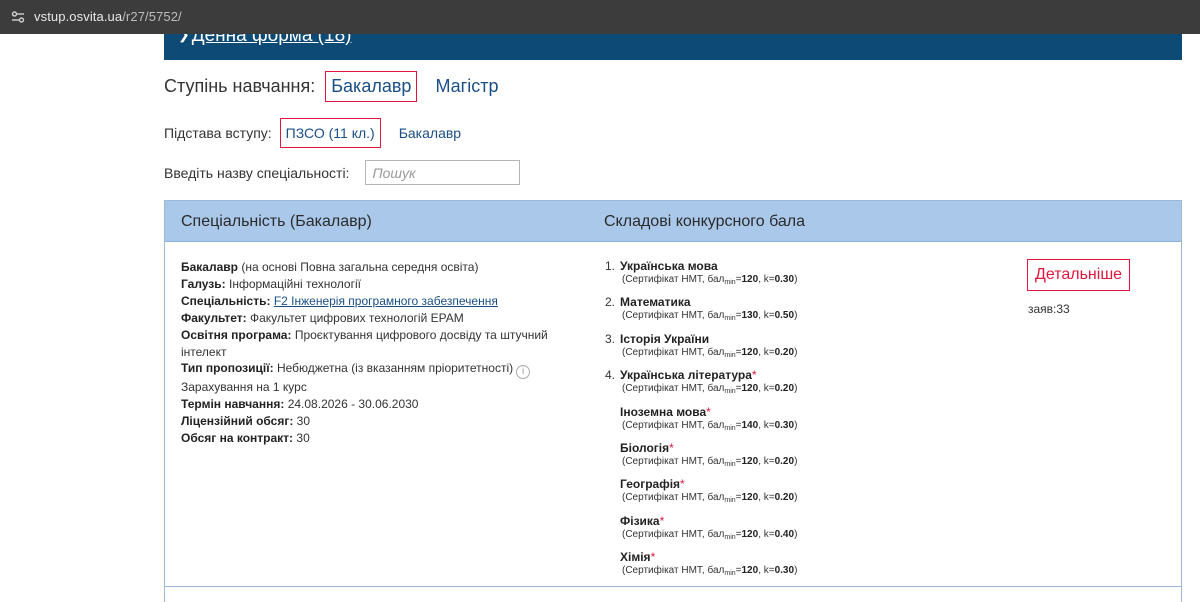  I want to click on site-settings-icon, so click(18, 17).